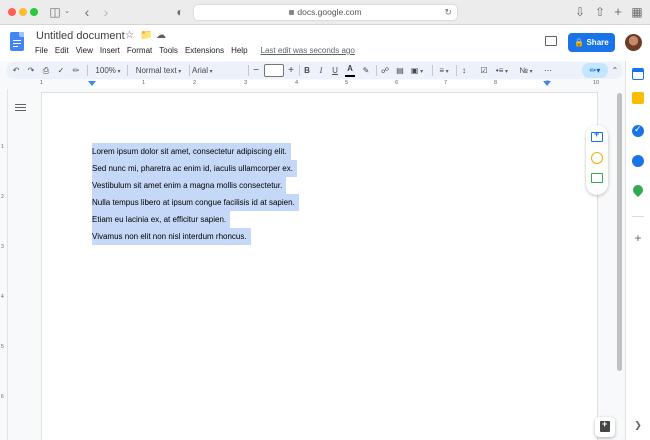  Describe the element at coordinates (161, 35) in the screenshot. I see `cloud-status-icon: ☁` at that location.